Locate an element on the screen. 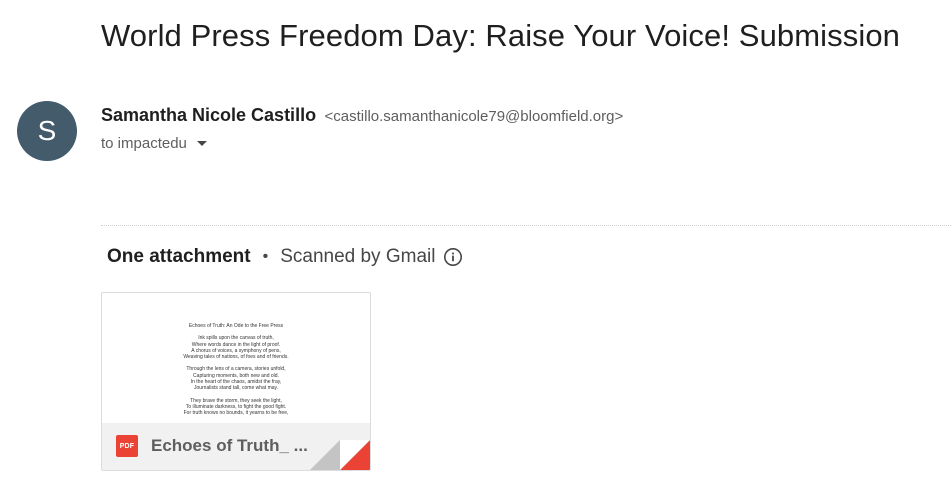 This screenshot has height=478, width=951. preview-line: Journalists stand tall, come what may. is located at coordinates (236, 388).